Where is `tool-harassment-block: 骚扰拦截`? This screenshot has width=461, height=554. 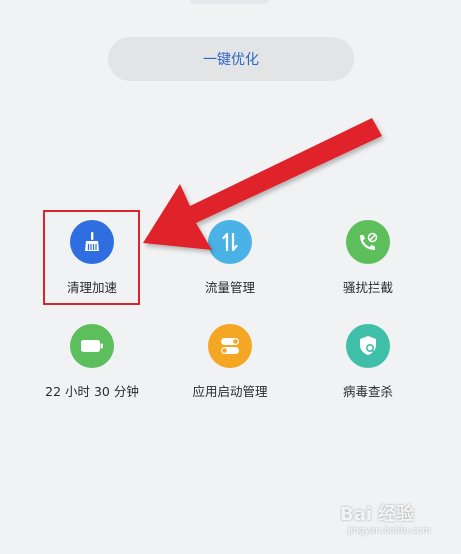
tool-harassment-block: 骚扰拦截 is located at coordinates (368, 260).